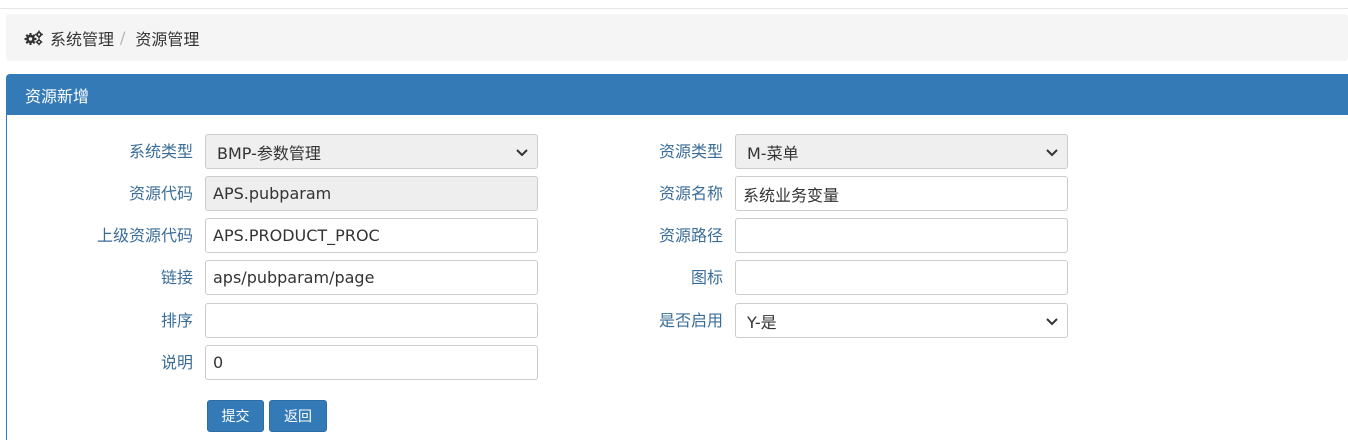 This screenshot has width=1348, height=440. Describe the element at coordinates (371, 277) in the screenshot. I see `link-field: aps/pubparam/page` at that location.